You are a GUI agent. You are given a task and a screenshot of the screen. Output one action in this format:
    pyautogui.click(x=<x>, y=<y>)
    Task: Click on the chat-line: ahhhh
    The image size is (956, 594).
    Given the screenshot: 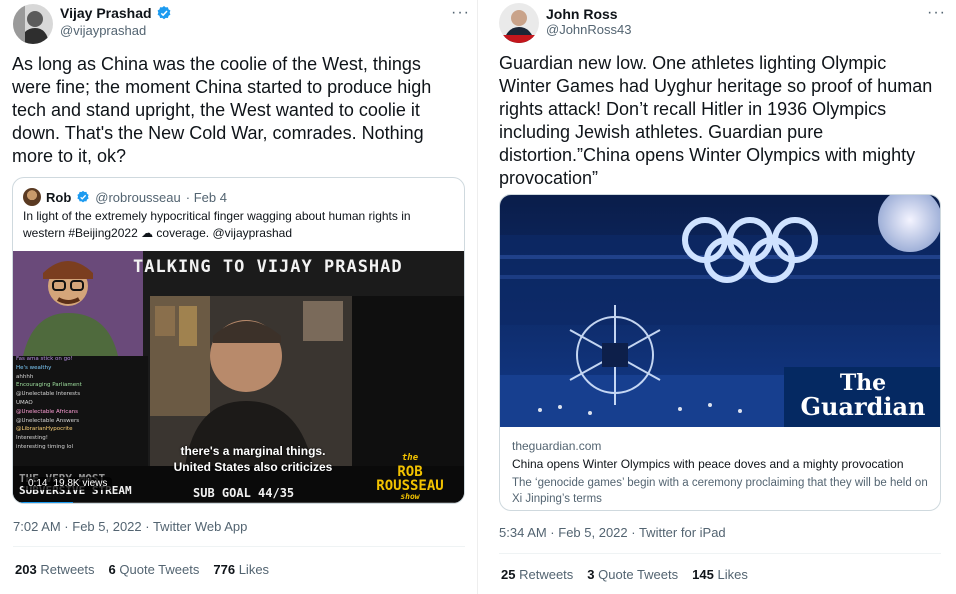 What is the action you would take?
    pyautogui.click(x=25, y=376)
    